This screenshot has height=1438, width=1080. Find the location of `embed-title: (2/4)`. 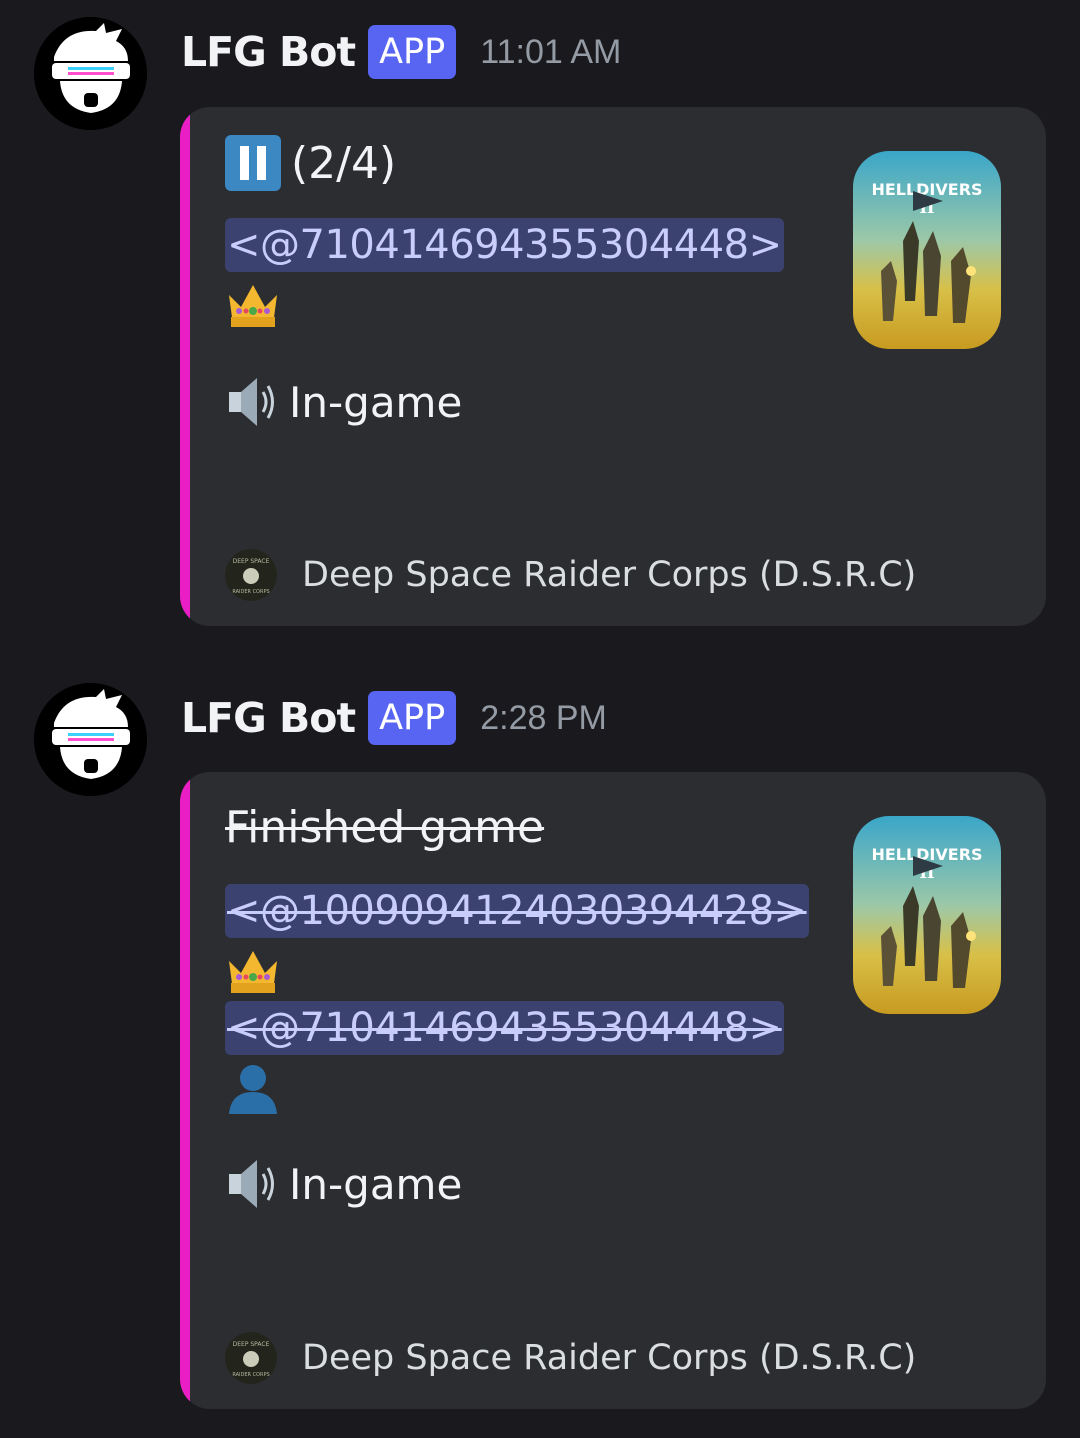

embed-title: (2/4) is located at coordinates (344, 163).